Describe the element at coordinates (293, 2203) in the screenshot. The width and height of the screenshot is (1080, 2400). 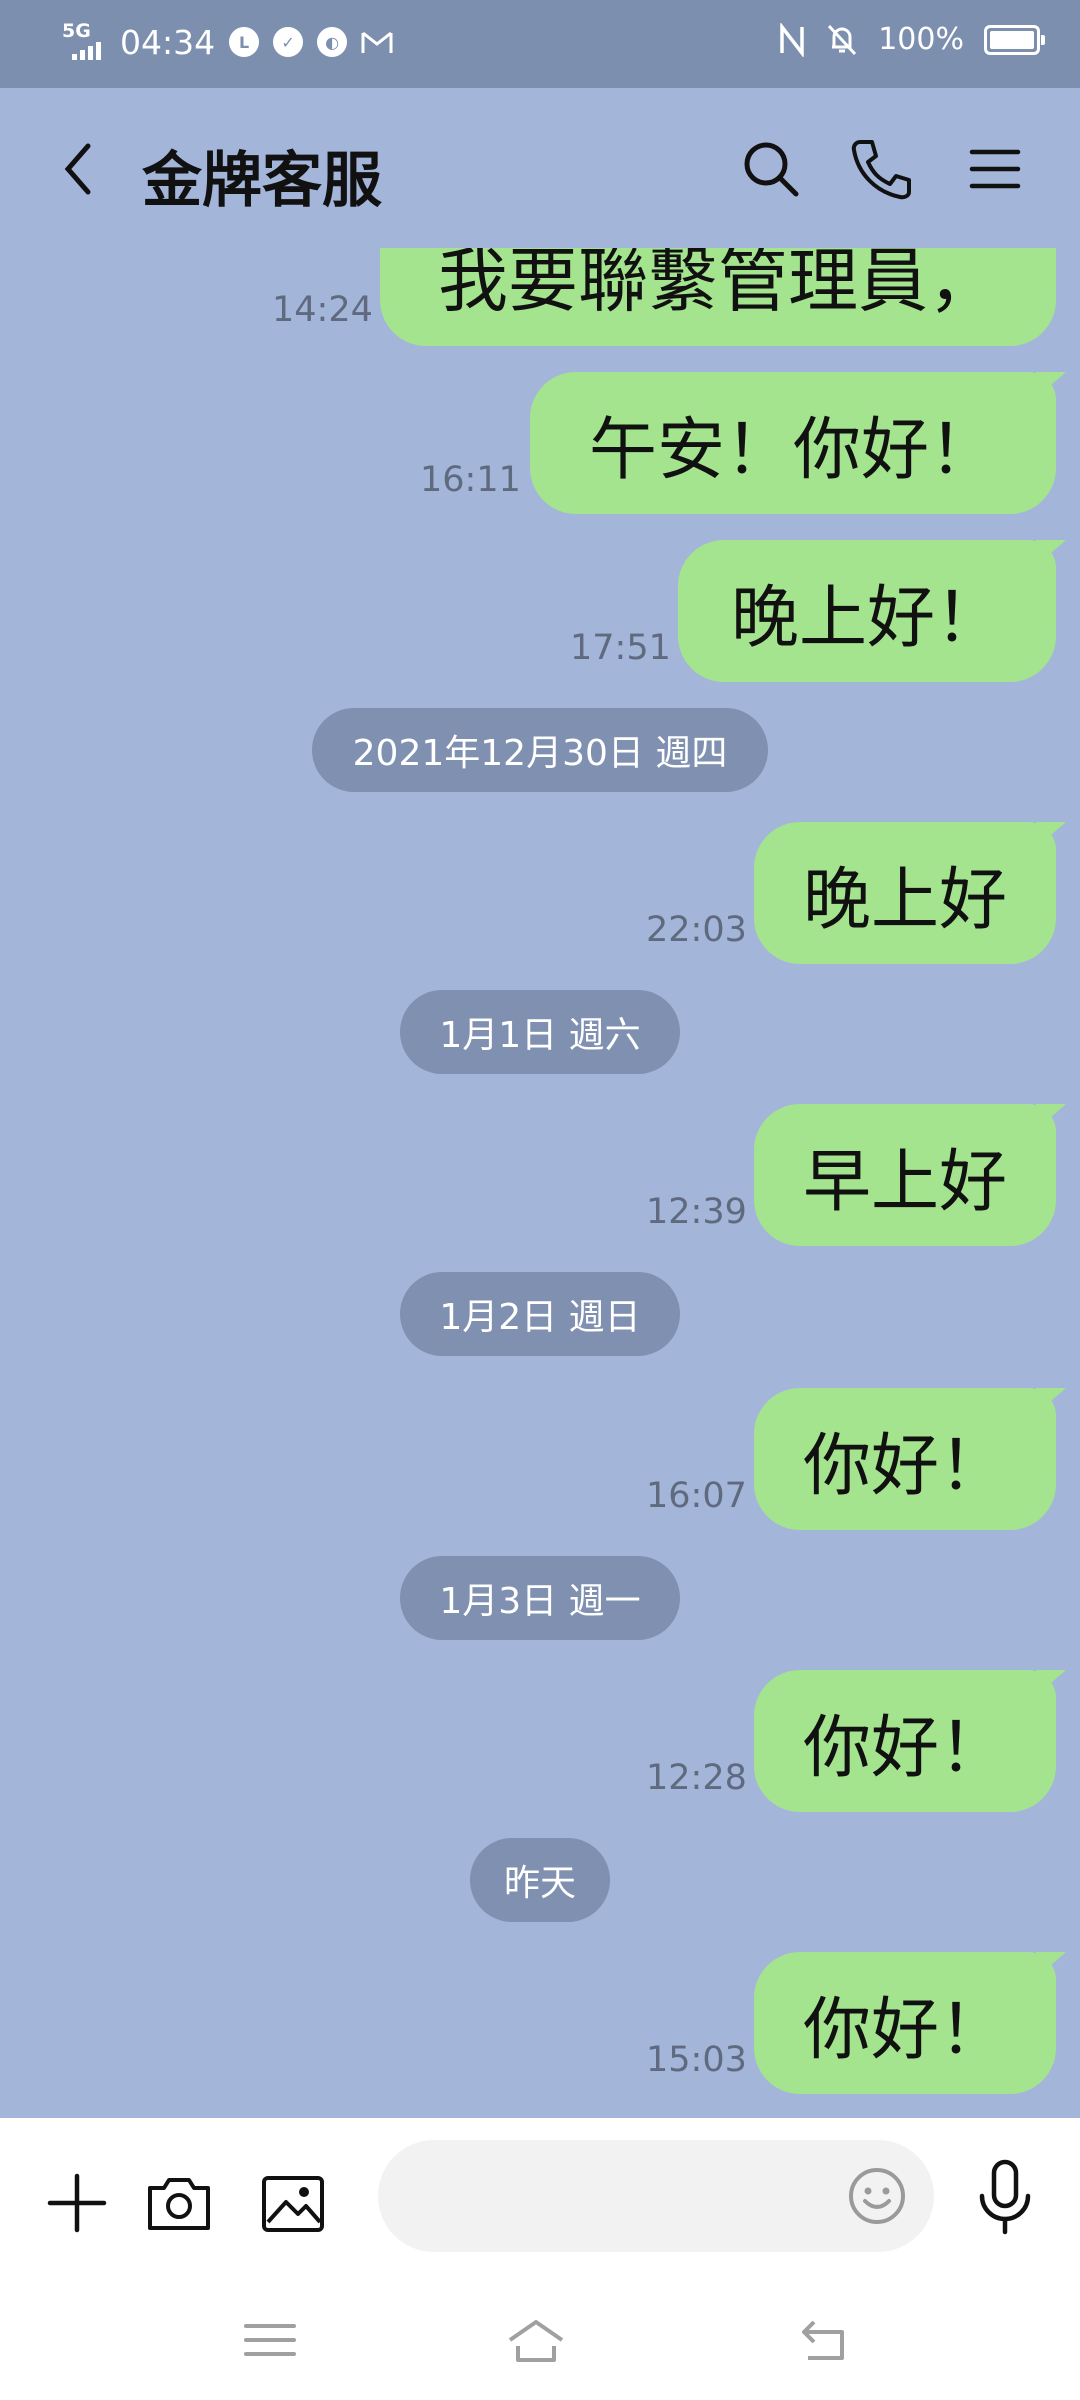
I see `image-icon` at that location.